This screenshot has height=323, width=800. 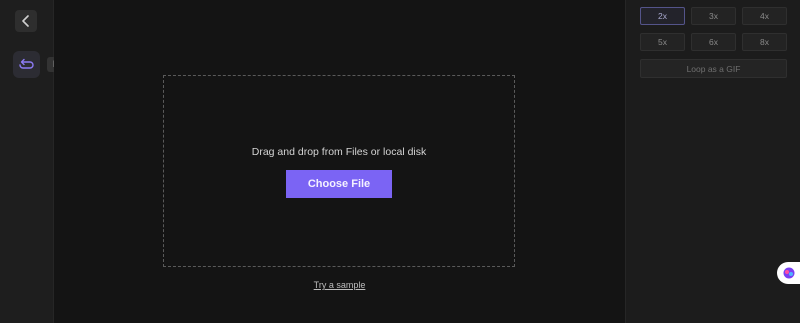 I want to click on loop-button, so click(x=26, y=64).